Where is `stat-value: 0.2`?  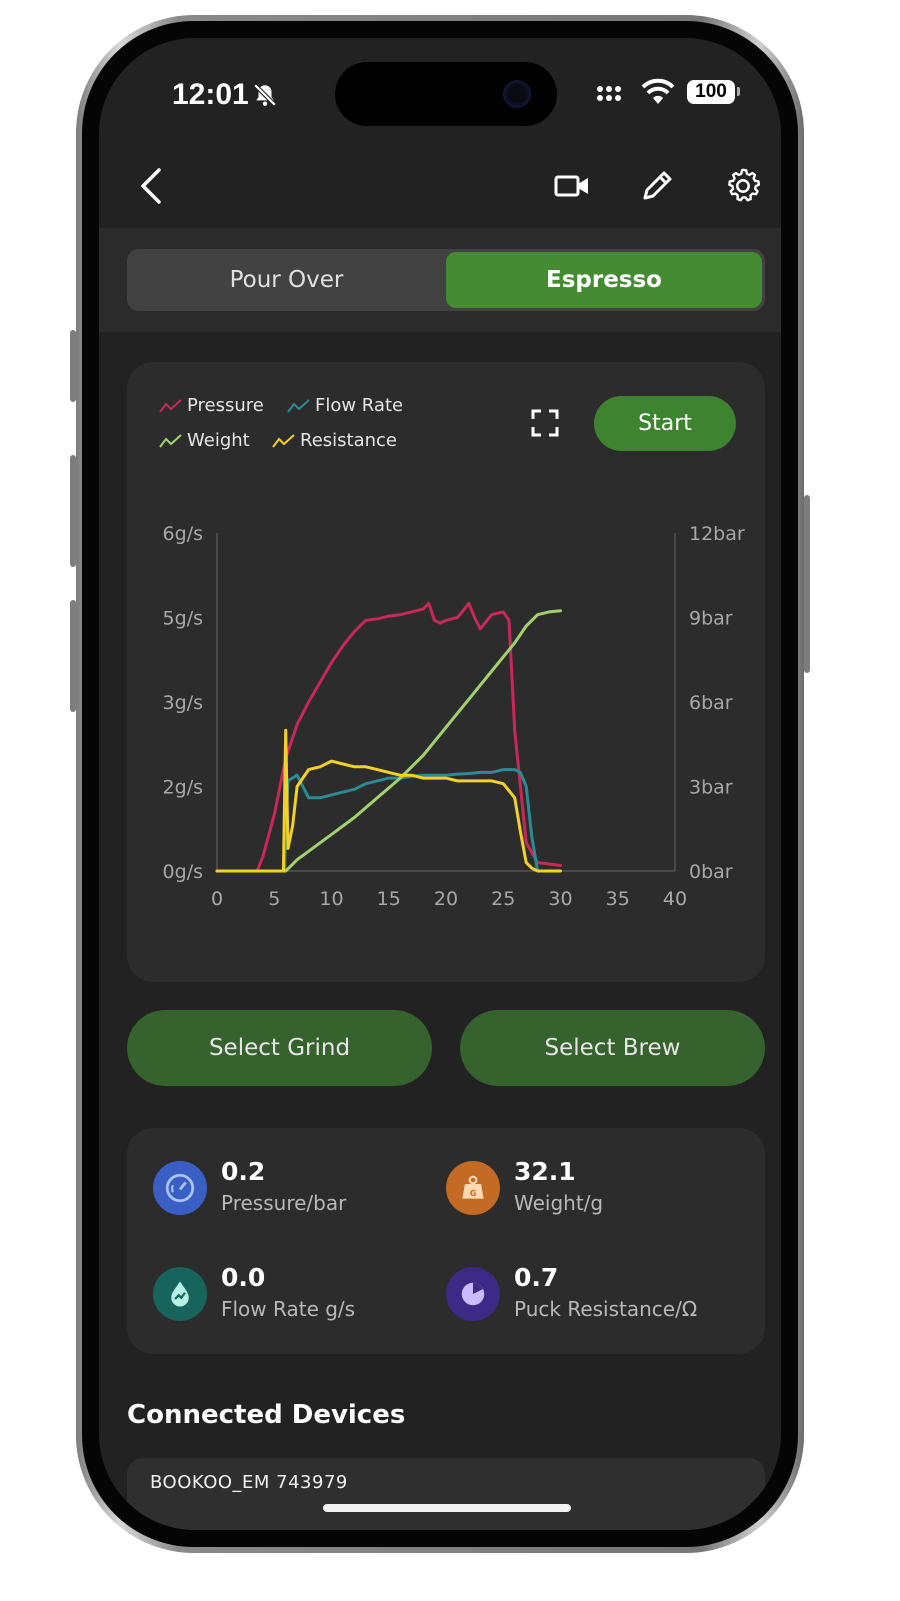 stat-value: 0.2 is located at coordinates (243, 1171).